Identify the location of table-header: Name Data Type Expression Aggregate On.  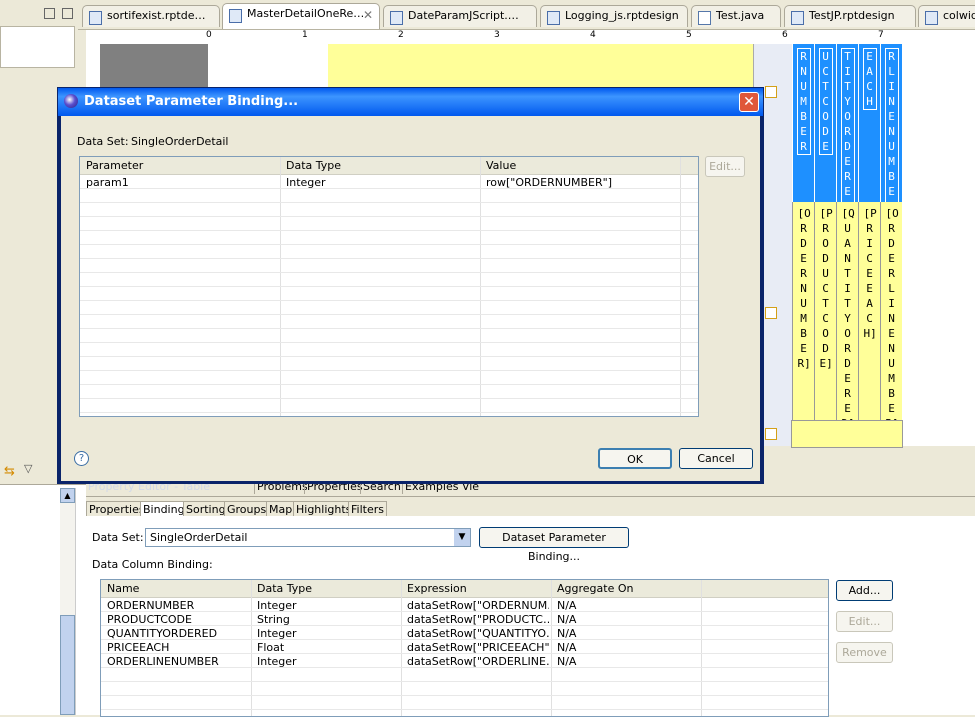
(464, 589).